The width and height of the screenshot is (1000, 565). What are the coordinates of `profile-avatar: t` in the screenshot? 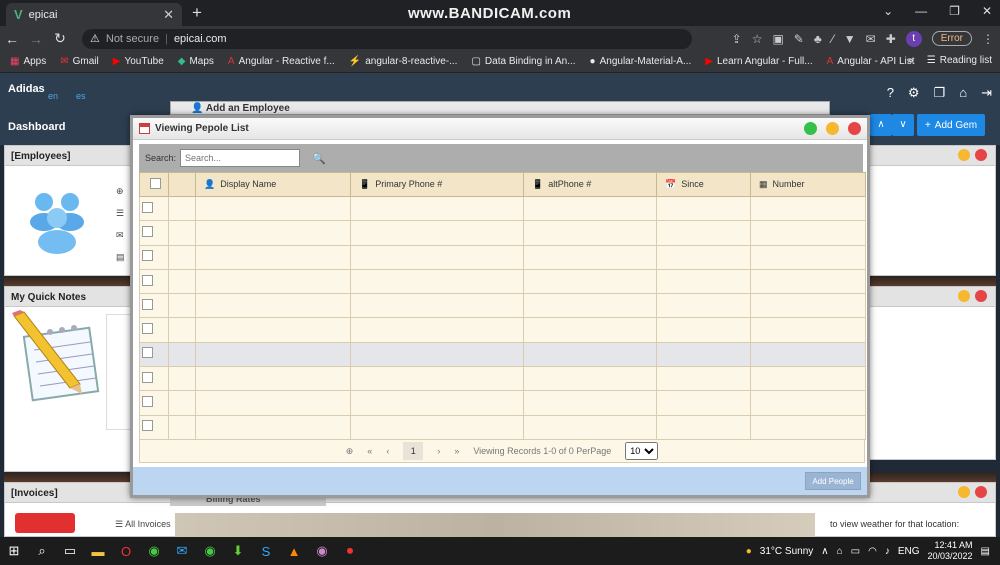 It's located at (913, 38).